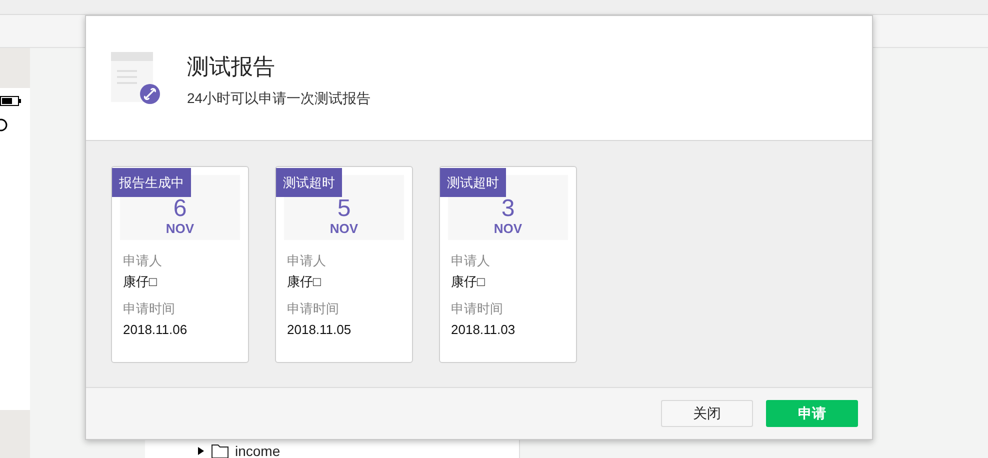 The height and width of the screenshot is (458, 988). I want to click on battery-icon, so click(11, 101).